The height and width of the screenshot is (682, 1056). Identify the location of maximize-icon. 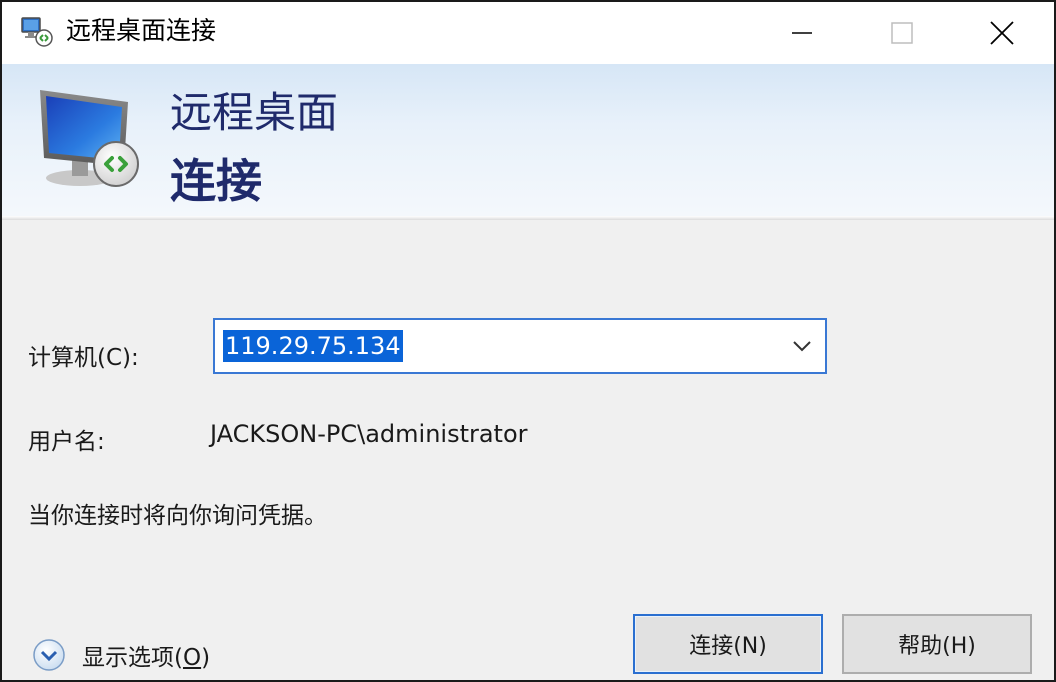
(902, 33).